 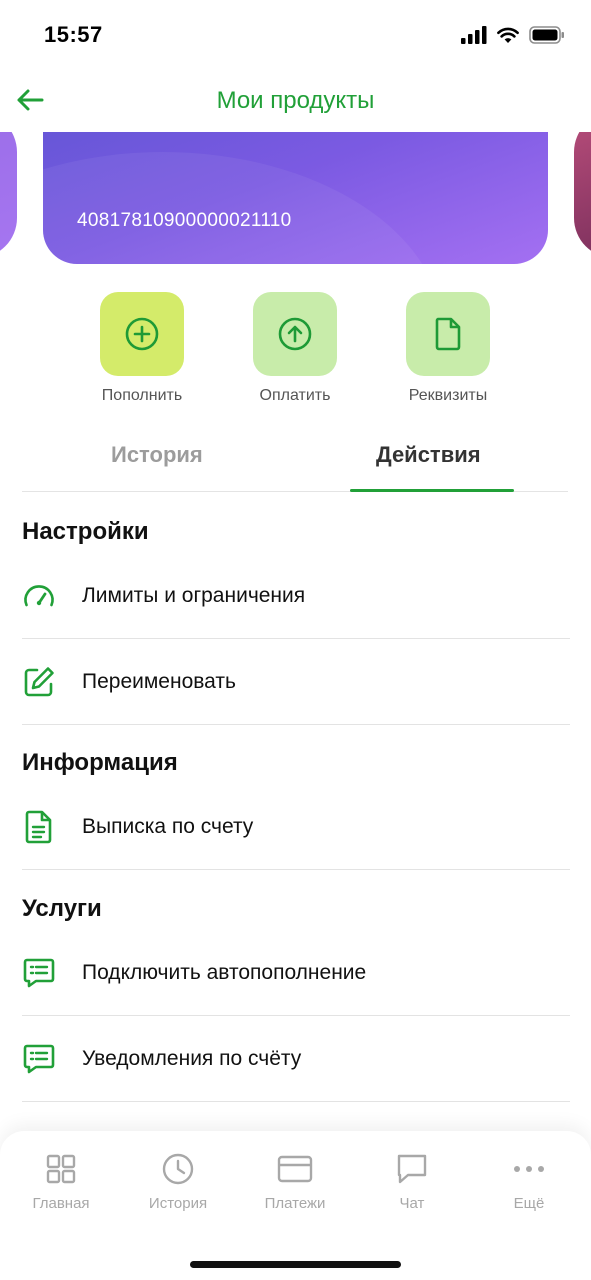 What do you see at coordinates (73, 34) in the screenshot?
I see `status-time: 15:57` at bounding box center [73, 34].